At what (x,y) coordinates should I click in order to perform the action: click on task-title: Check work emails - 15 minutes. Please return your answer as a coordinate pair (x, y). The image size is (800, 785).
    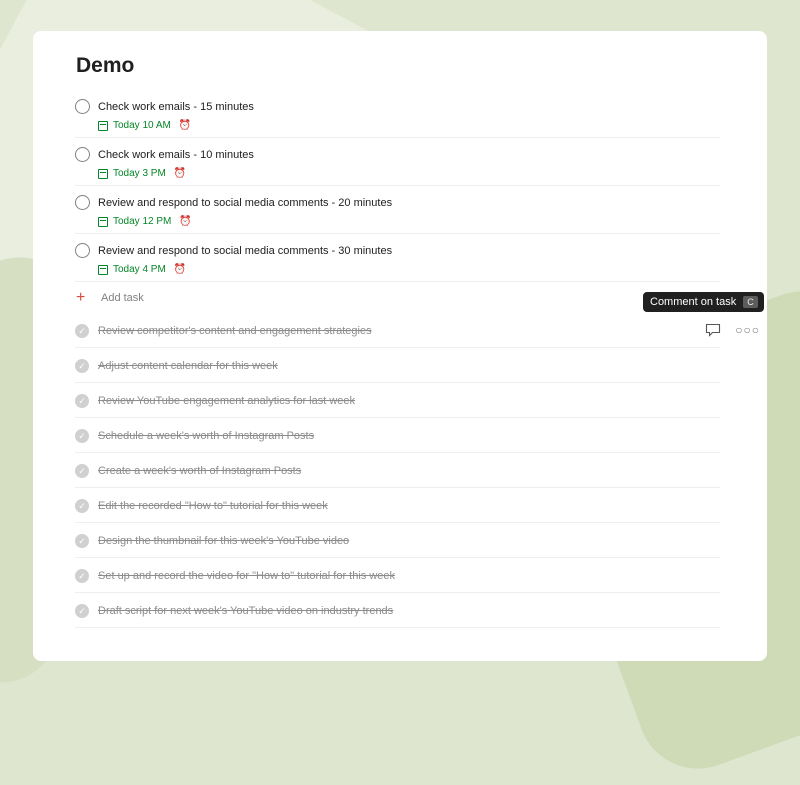
    Looking at the image, I should click on (176, 107).